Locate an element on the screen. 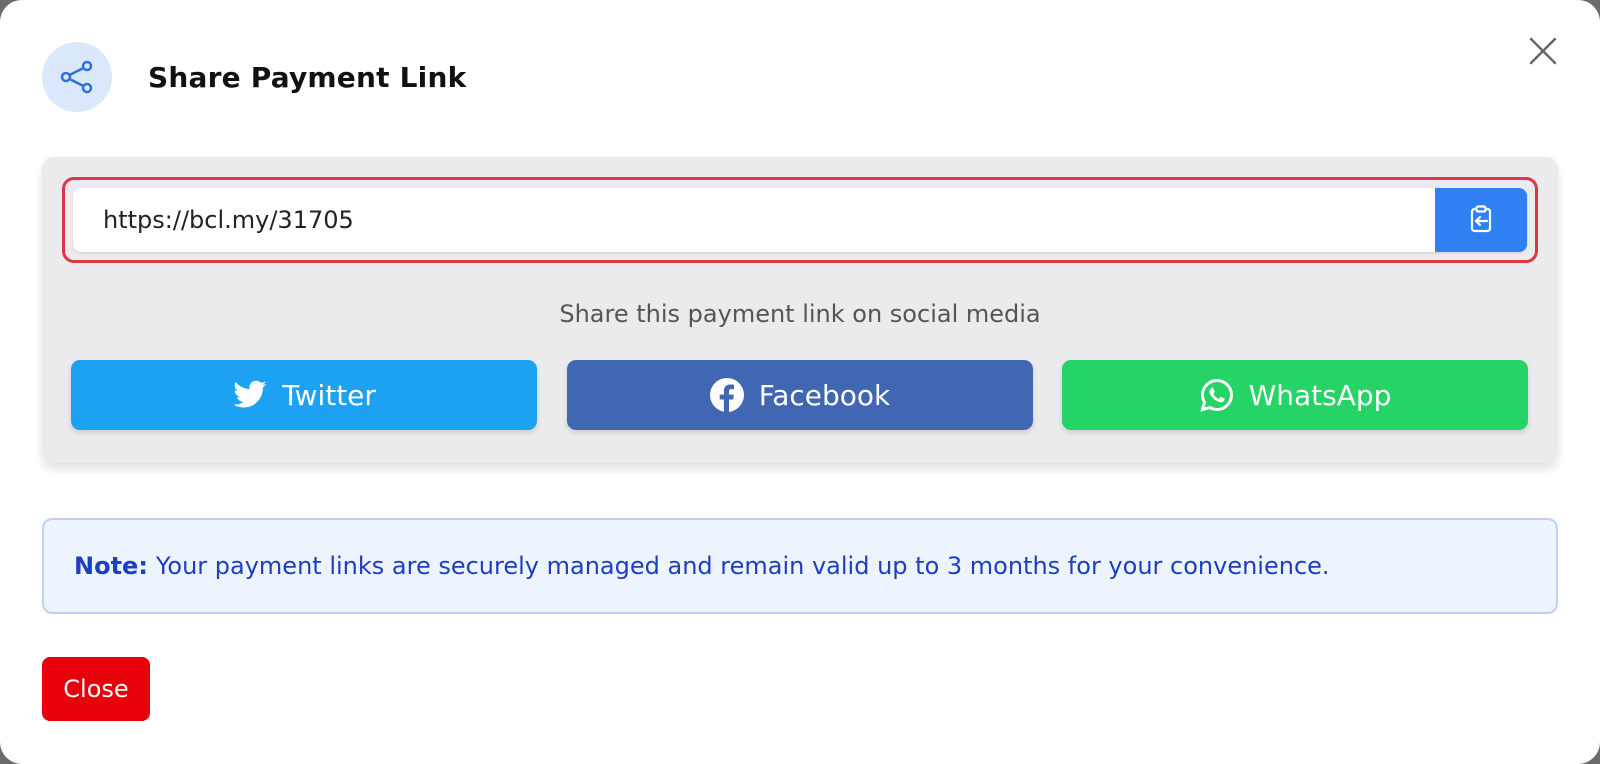 This screenshot has height=764, width=1600. share-icon is located at coordinates (77, 77).